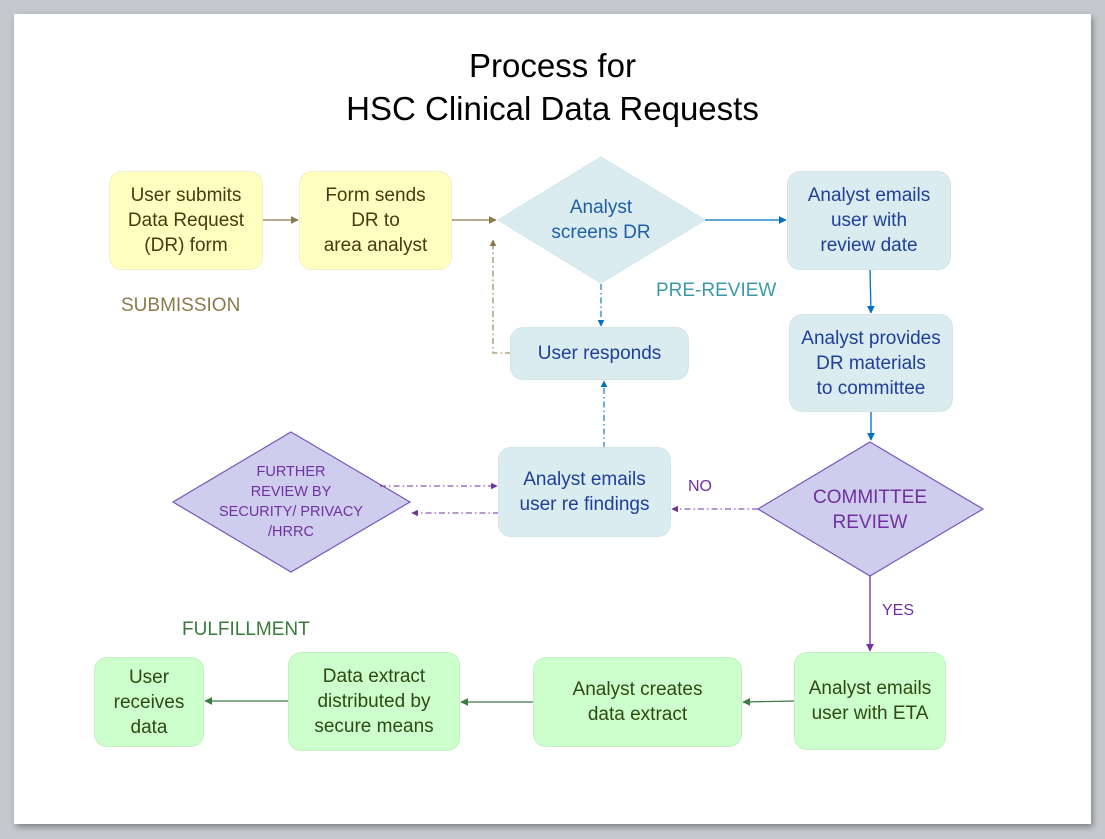  I want to click on arrow-eta-to-creates, so click(769, 701).